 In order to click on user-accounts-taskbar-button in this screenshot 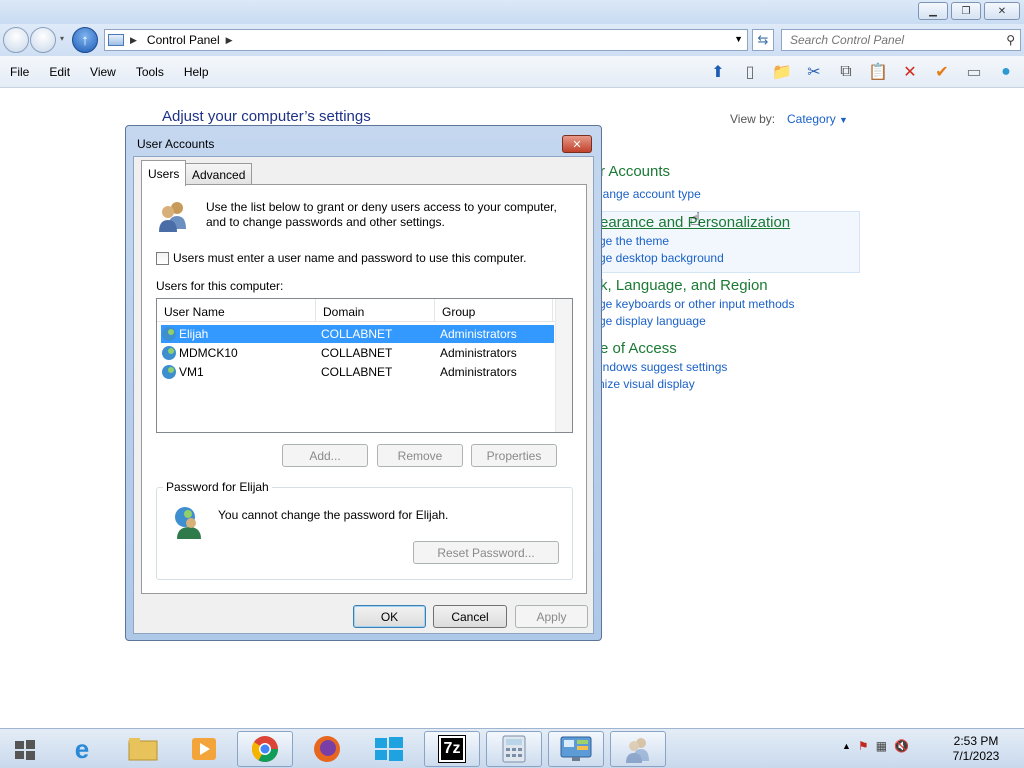, I will do `click(638, 749)`.